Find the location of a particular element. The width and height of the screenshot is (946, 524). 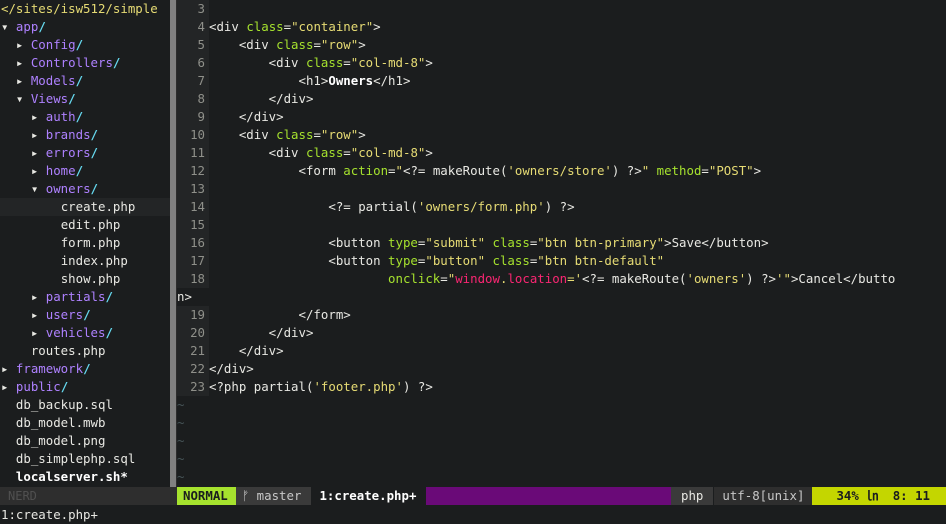

code-line: 7 <h1>Owners</h1> is located at coordinates (561, 81).